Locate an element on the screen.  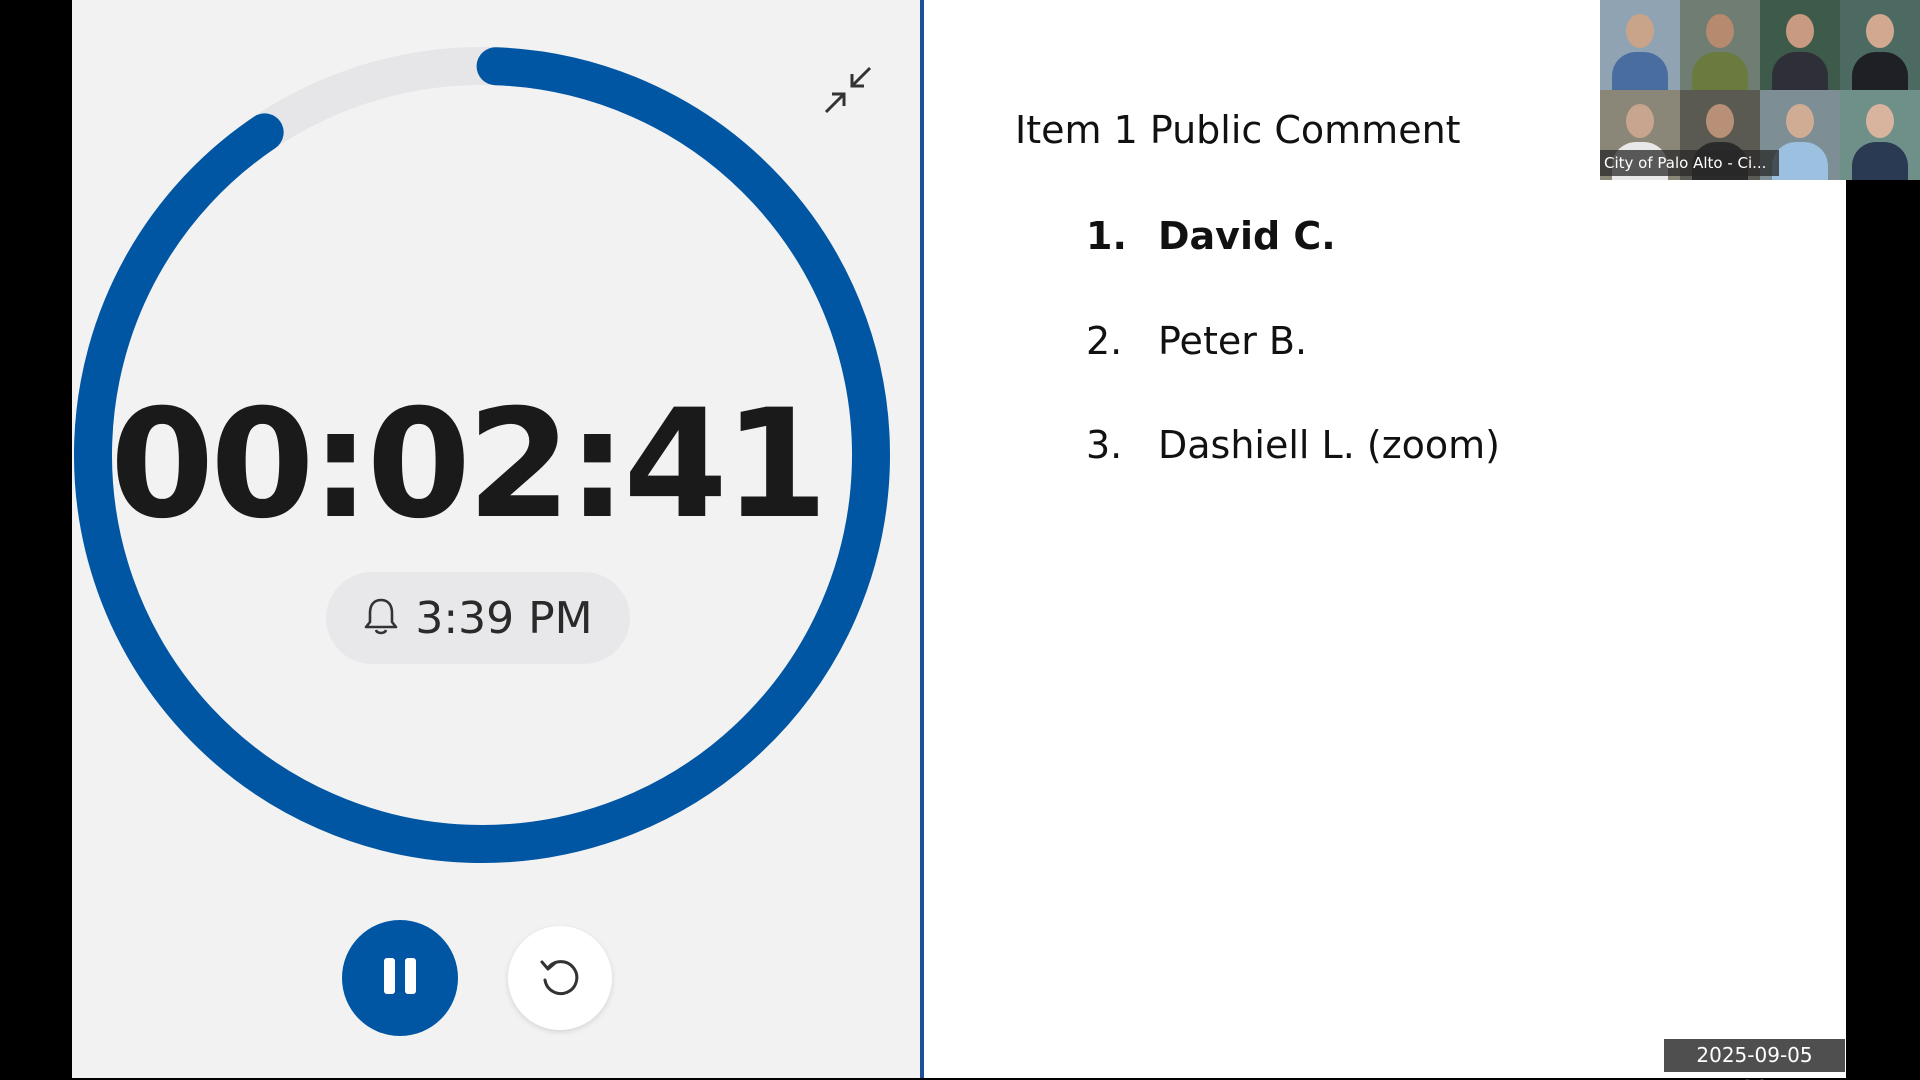
speaker-list-item: 3. Dashiell L. (zoom) is located at coordinates (1293, 445).